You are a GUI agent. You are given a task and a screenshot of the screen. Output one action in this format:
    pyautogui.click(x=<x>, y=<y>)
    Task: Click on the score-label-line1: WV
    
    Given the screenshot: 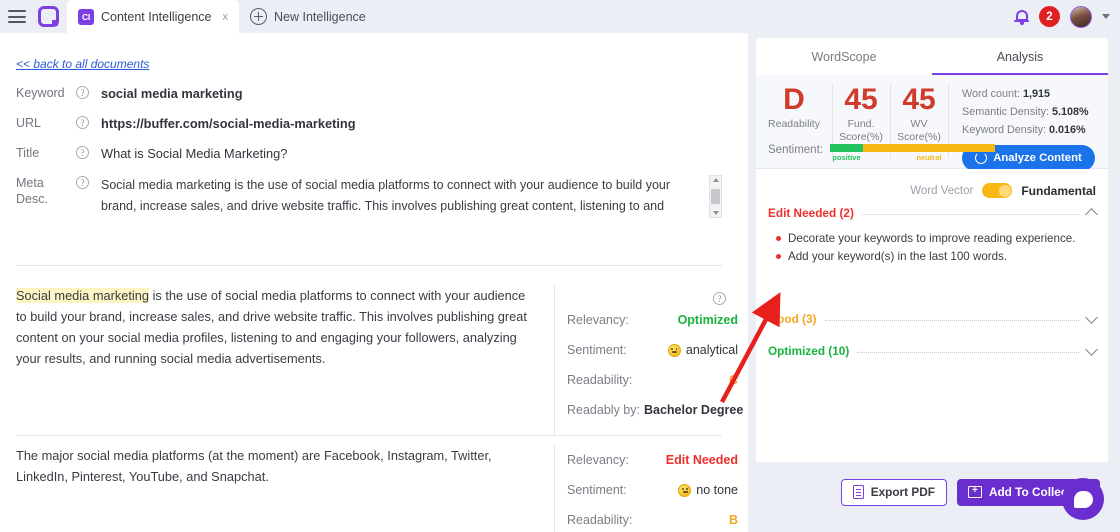 What is the action you would take?
    pyautogui.click(x=919, y=124)
    